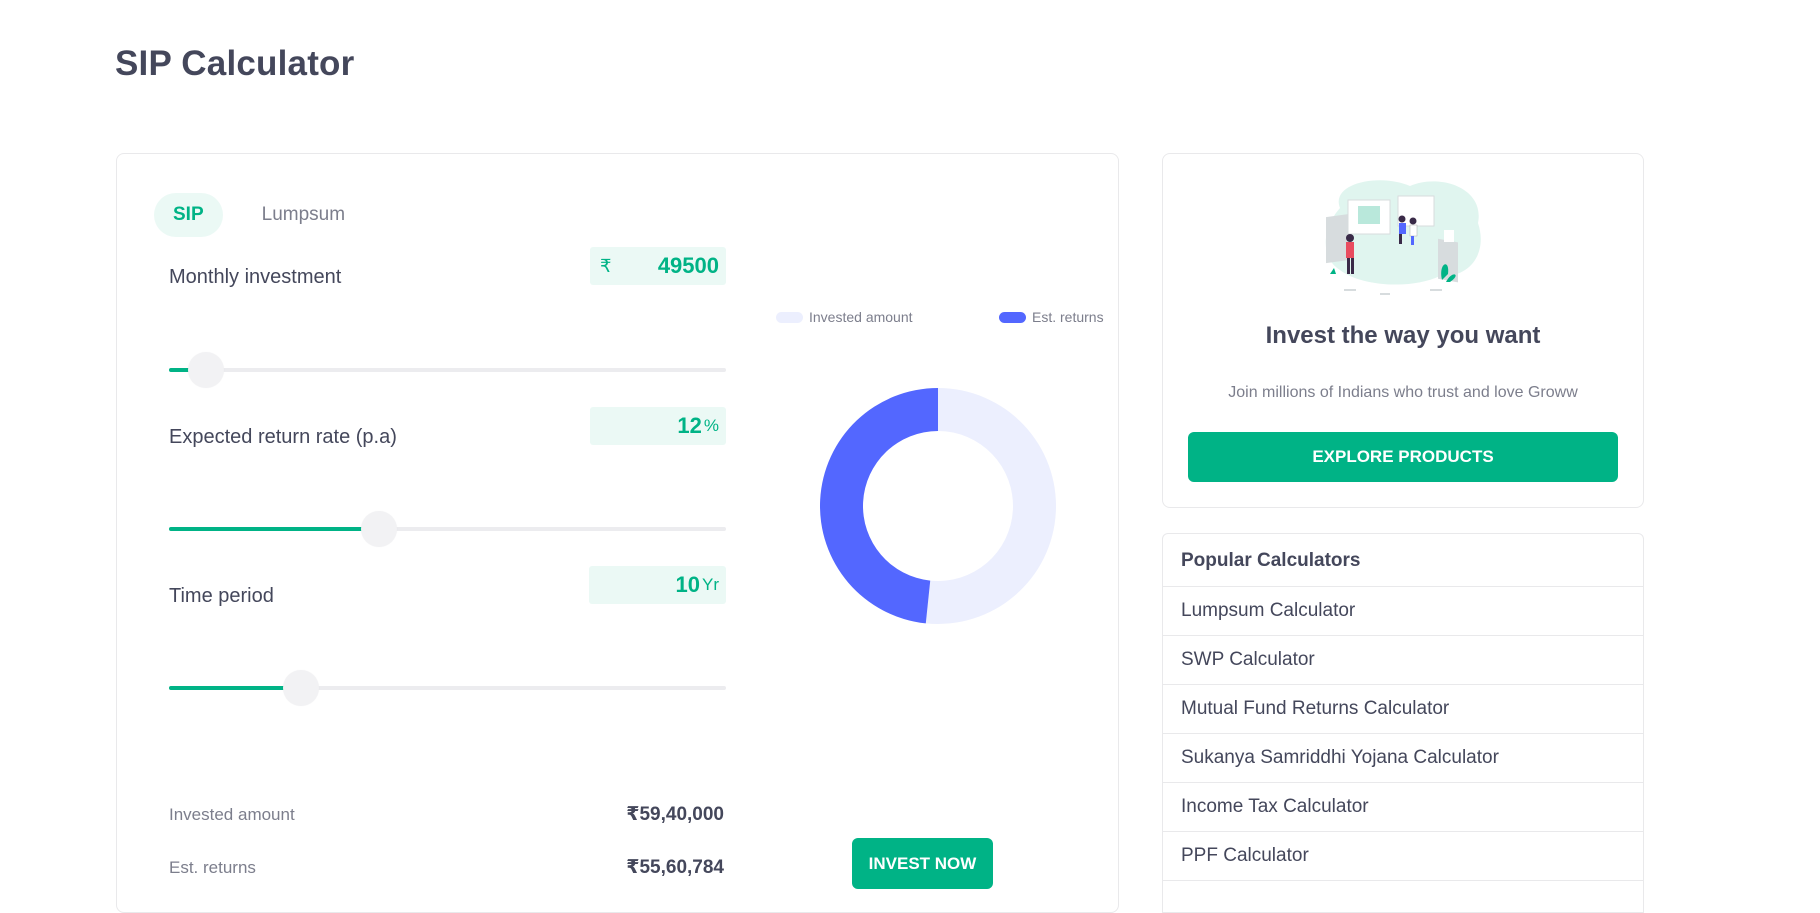 This screenshot has width=1820, height=913. I want to click on invested-amount-label: Invested amount, so click(232, 814).